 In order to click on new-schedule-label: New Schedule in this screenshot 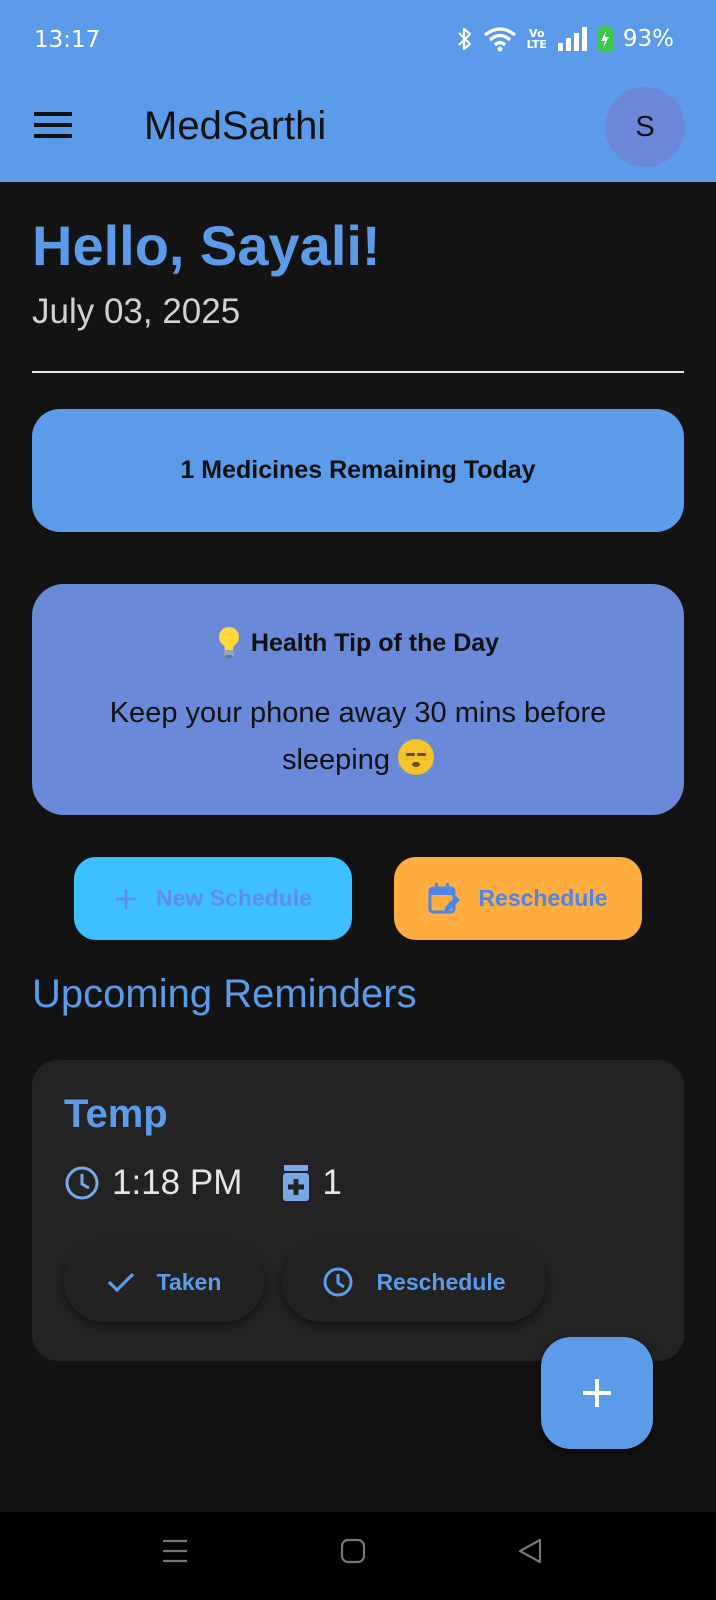, I will do `click(234, 898)`.